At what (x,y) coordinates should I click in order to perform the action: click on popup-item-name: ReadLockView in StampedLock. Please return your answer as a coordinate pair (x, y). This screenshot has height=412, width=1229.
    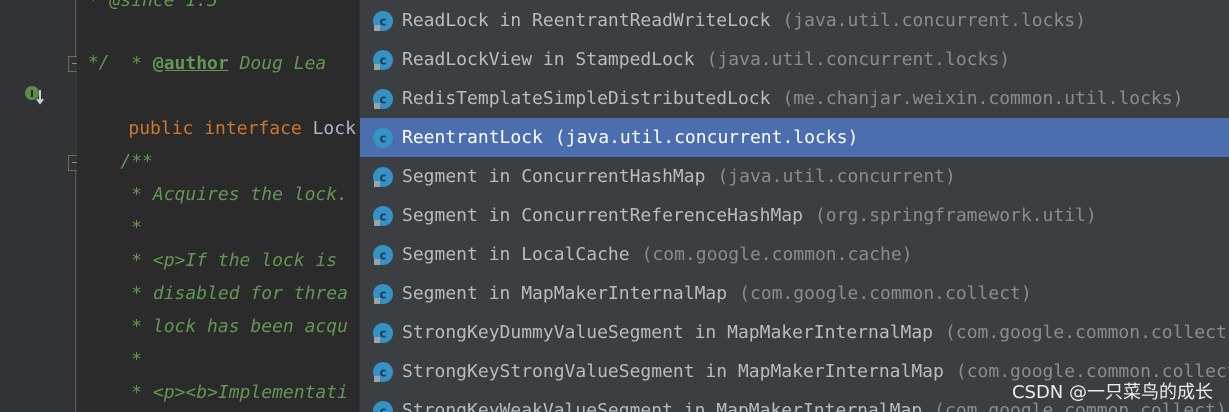
    Looking at the image, I should click on (548, 59).